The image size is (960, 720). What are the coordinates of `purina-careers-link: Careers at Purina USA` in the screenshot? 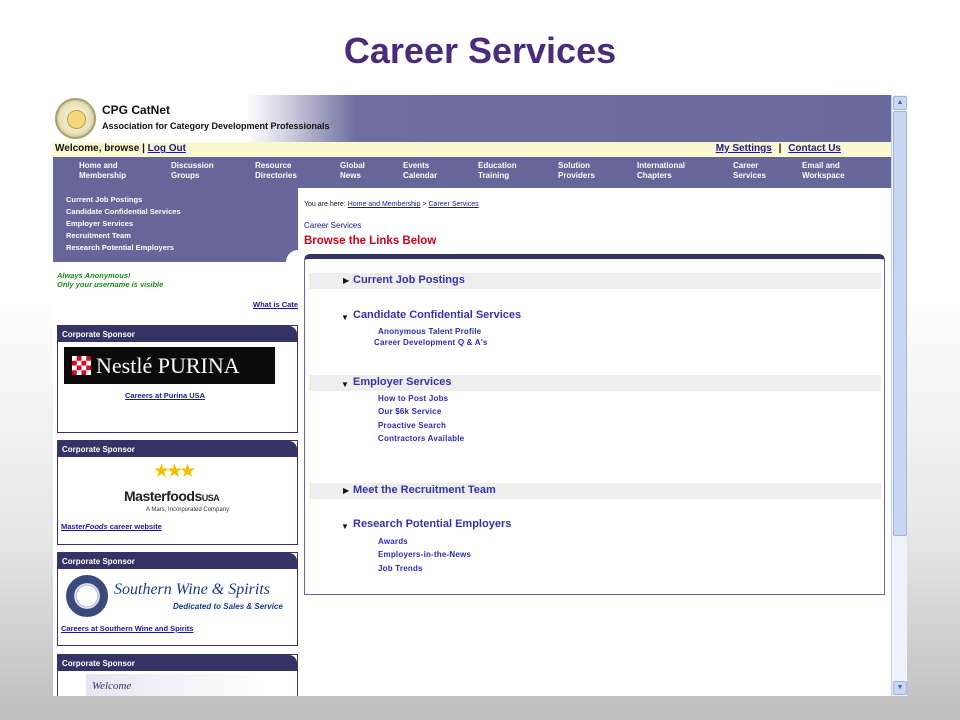 It's located at (165, 395).